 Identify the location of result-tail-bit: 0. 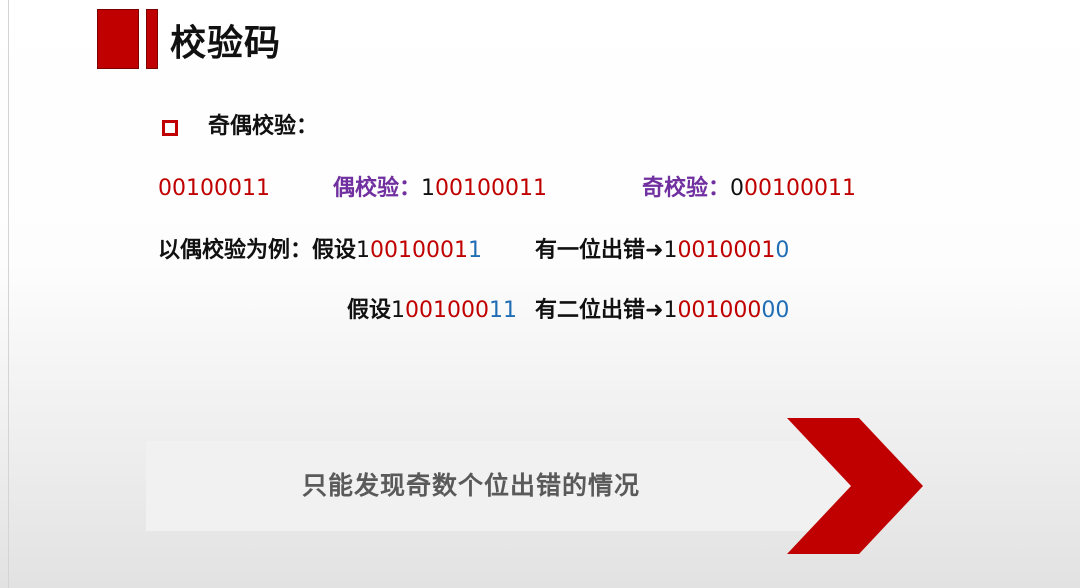
(782, 250).